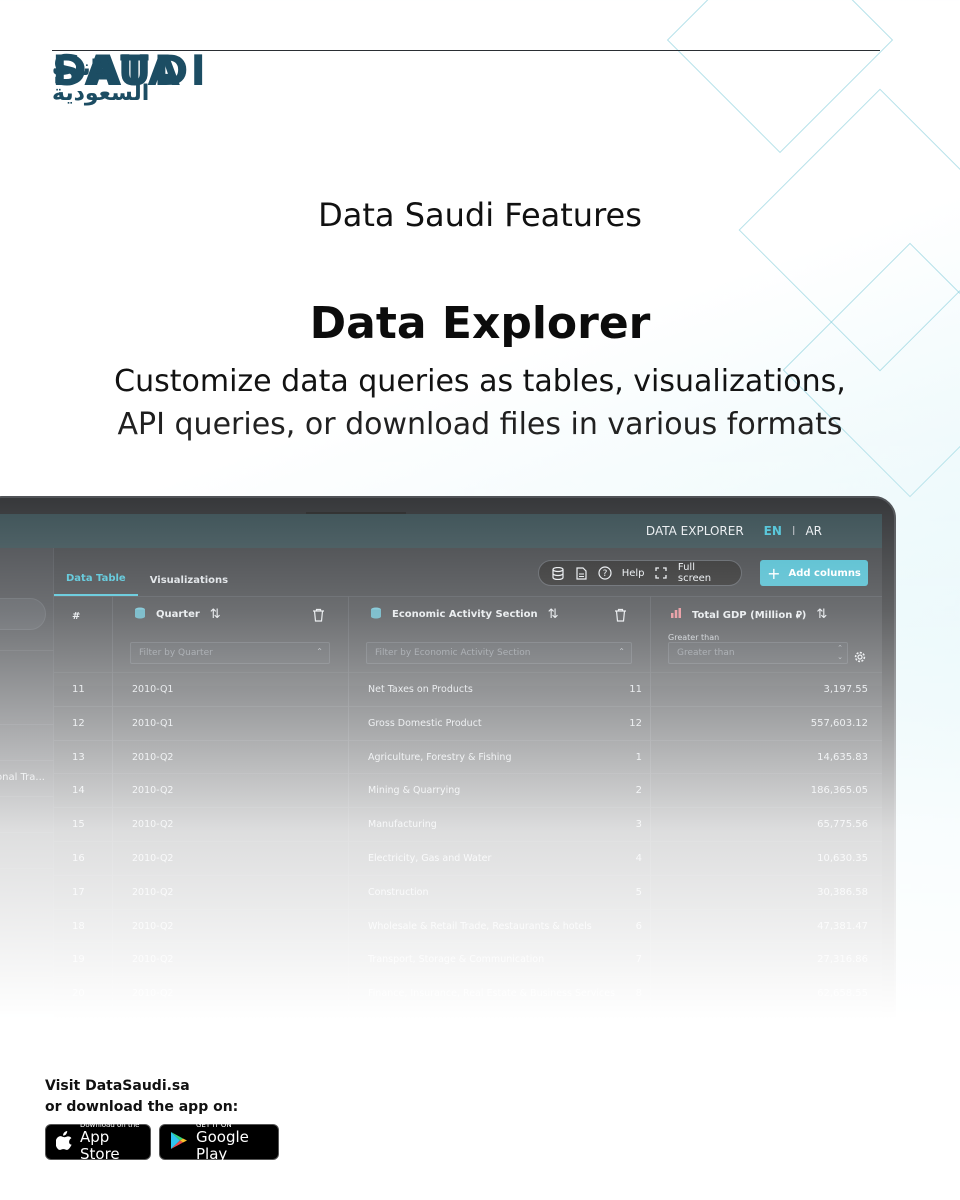  I want to click on last-page-button: ›|, so click(849, 1140).